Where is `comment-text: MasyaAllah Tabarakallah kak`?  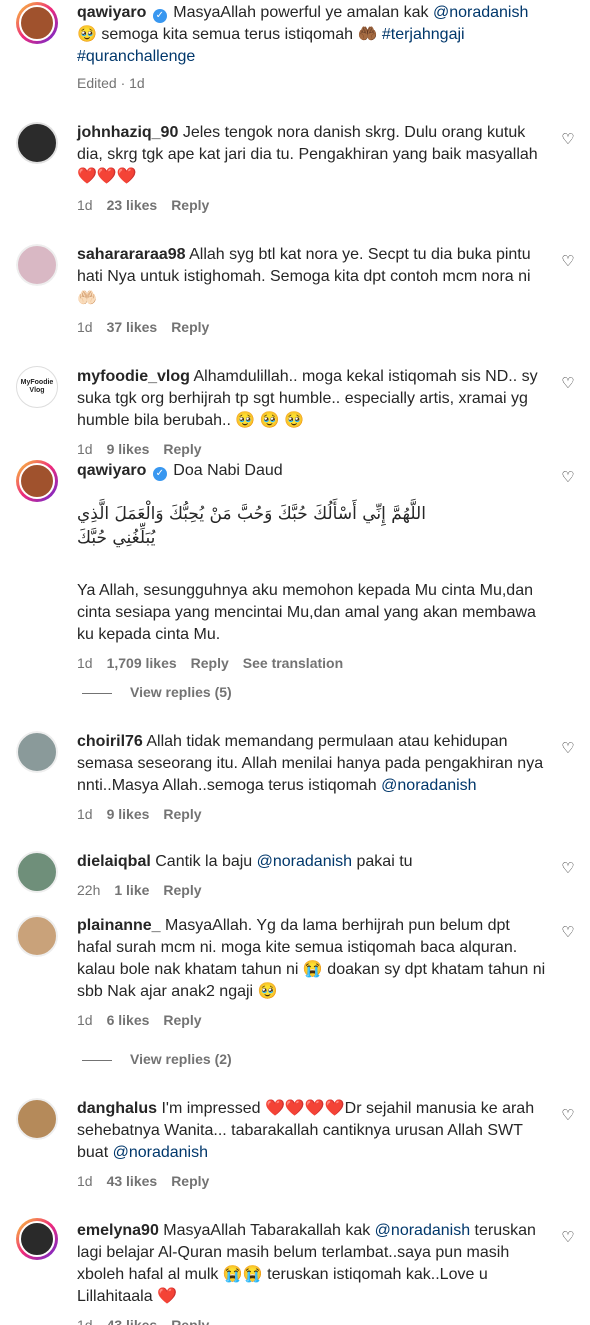 comment-text: MasyaAllah Tabarakallah kak is located at coordinates (269, 1230).